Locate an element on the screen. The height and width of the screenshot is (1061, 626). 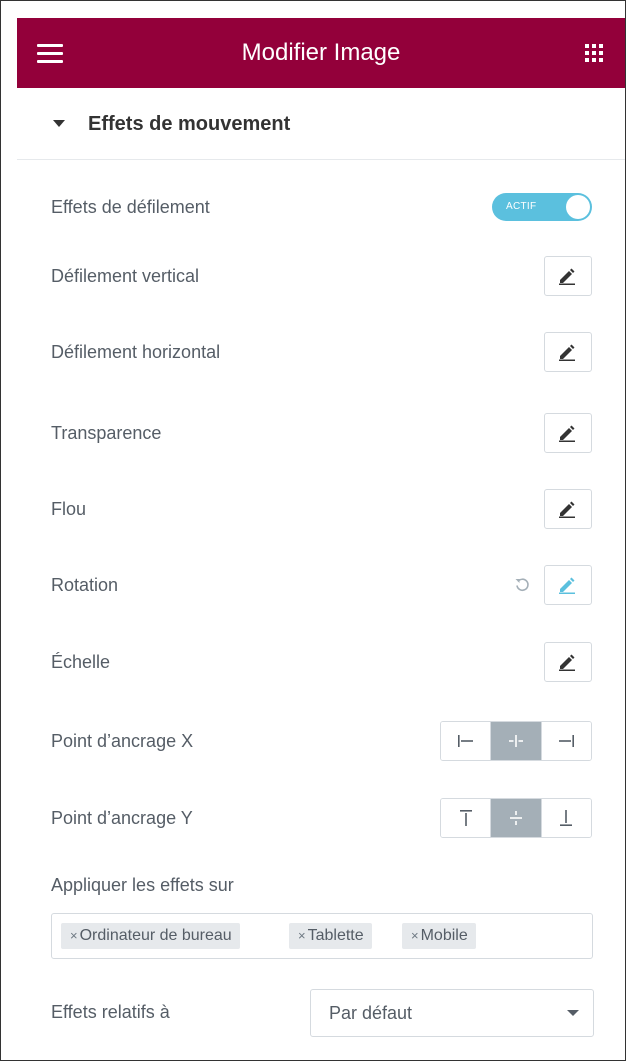
anchor-y-choices is located at coordinates (516, 818).